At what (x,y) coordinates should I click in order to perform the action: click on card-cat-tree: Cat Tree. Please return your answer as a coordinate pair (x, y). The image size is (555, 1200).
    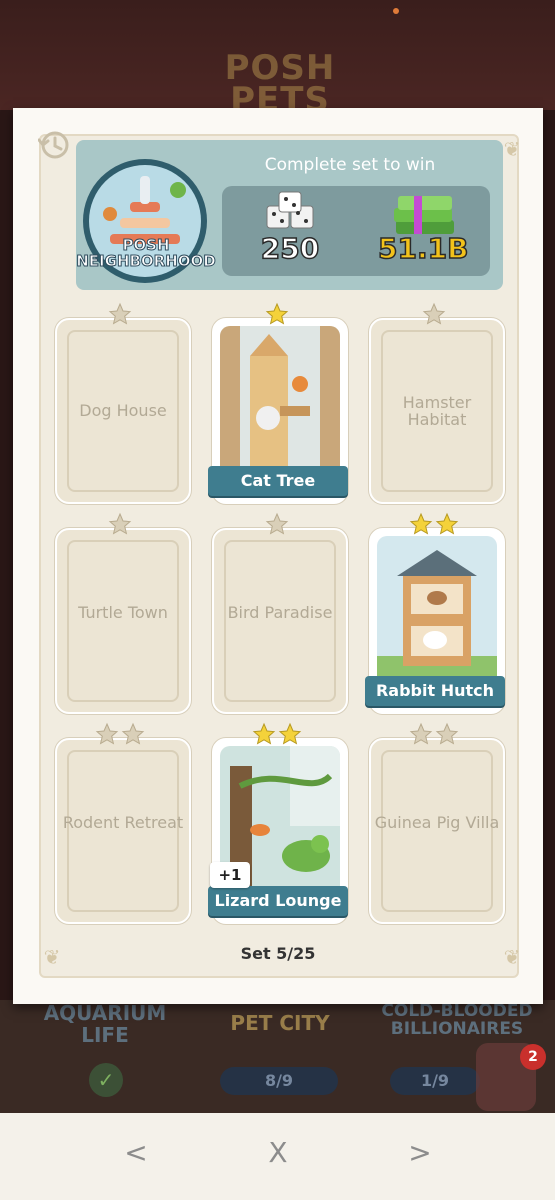
    Looking at the image, I should click on (278, 411).